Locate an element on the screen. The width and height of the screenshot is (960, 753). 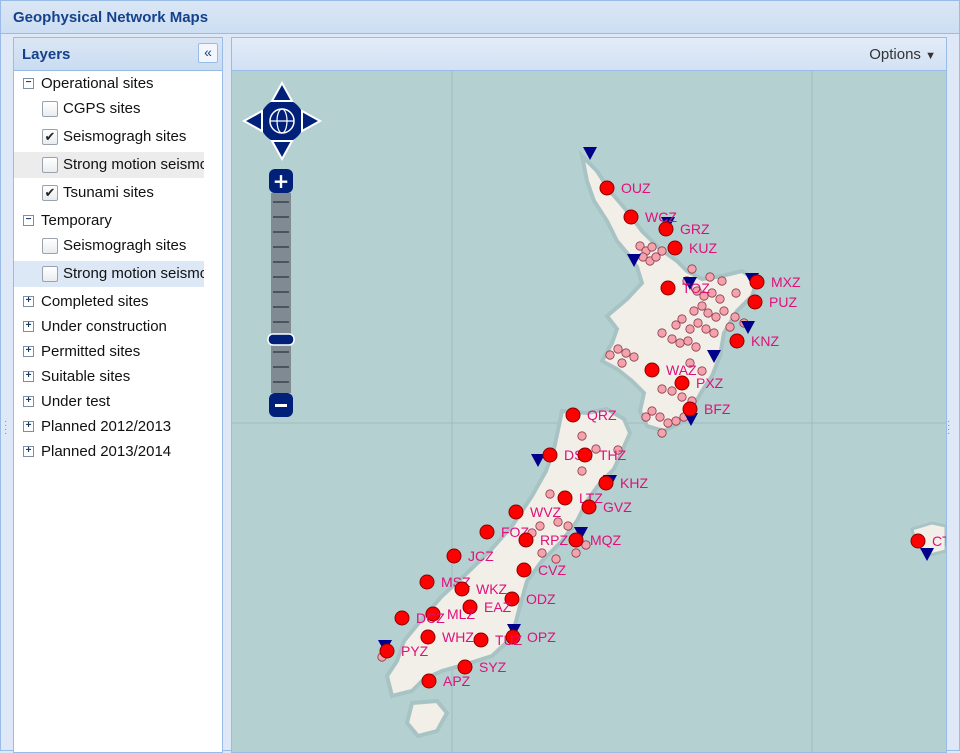
zoom-bar: + is located at coordinates (281, 293).